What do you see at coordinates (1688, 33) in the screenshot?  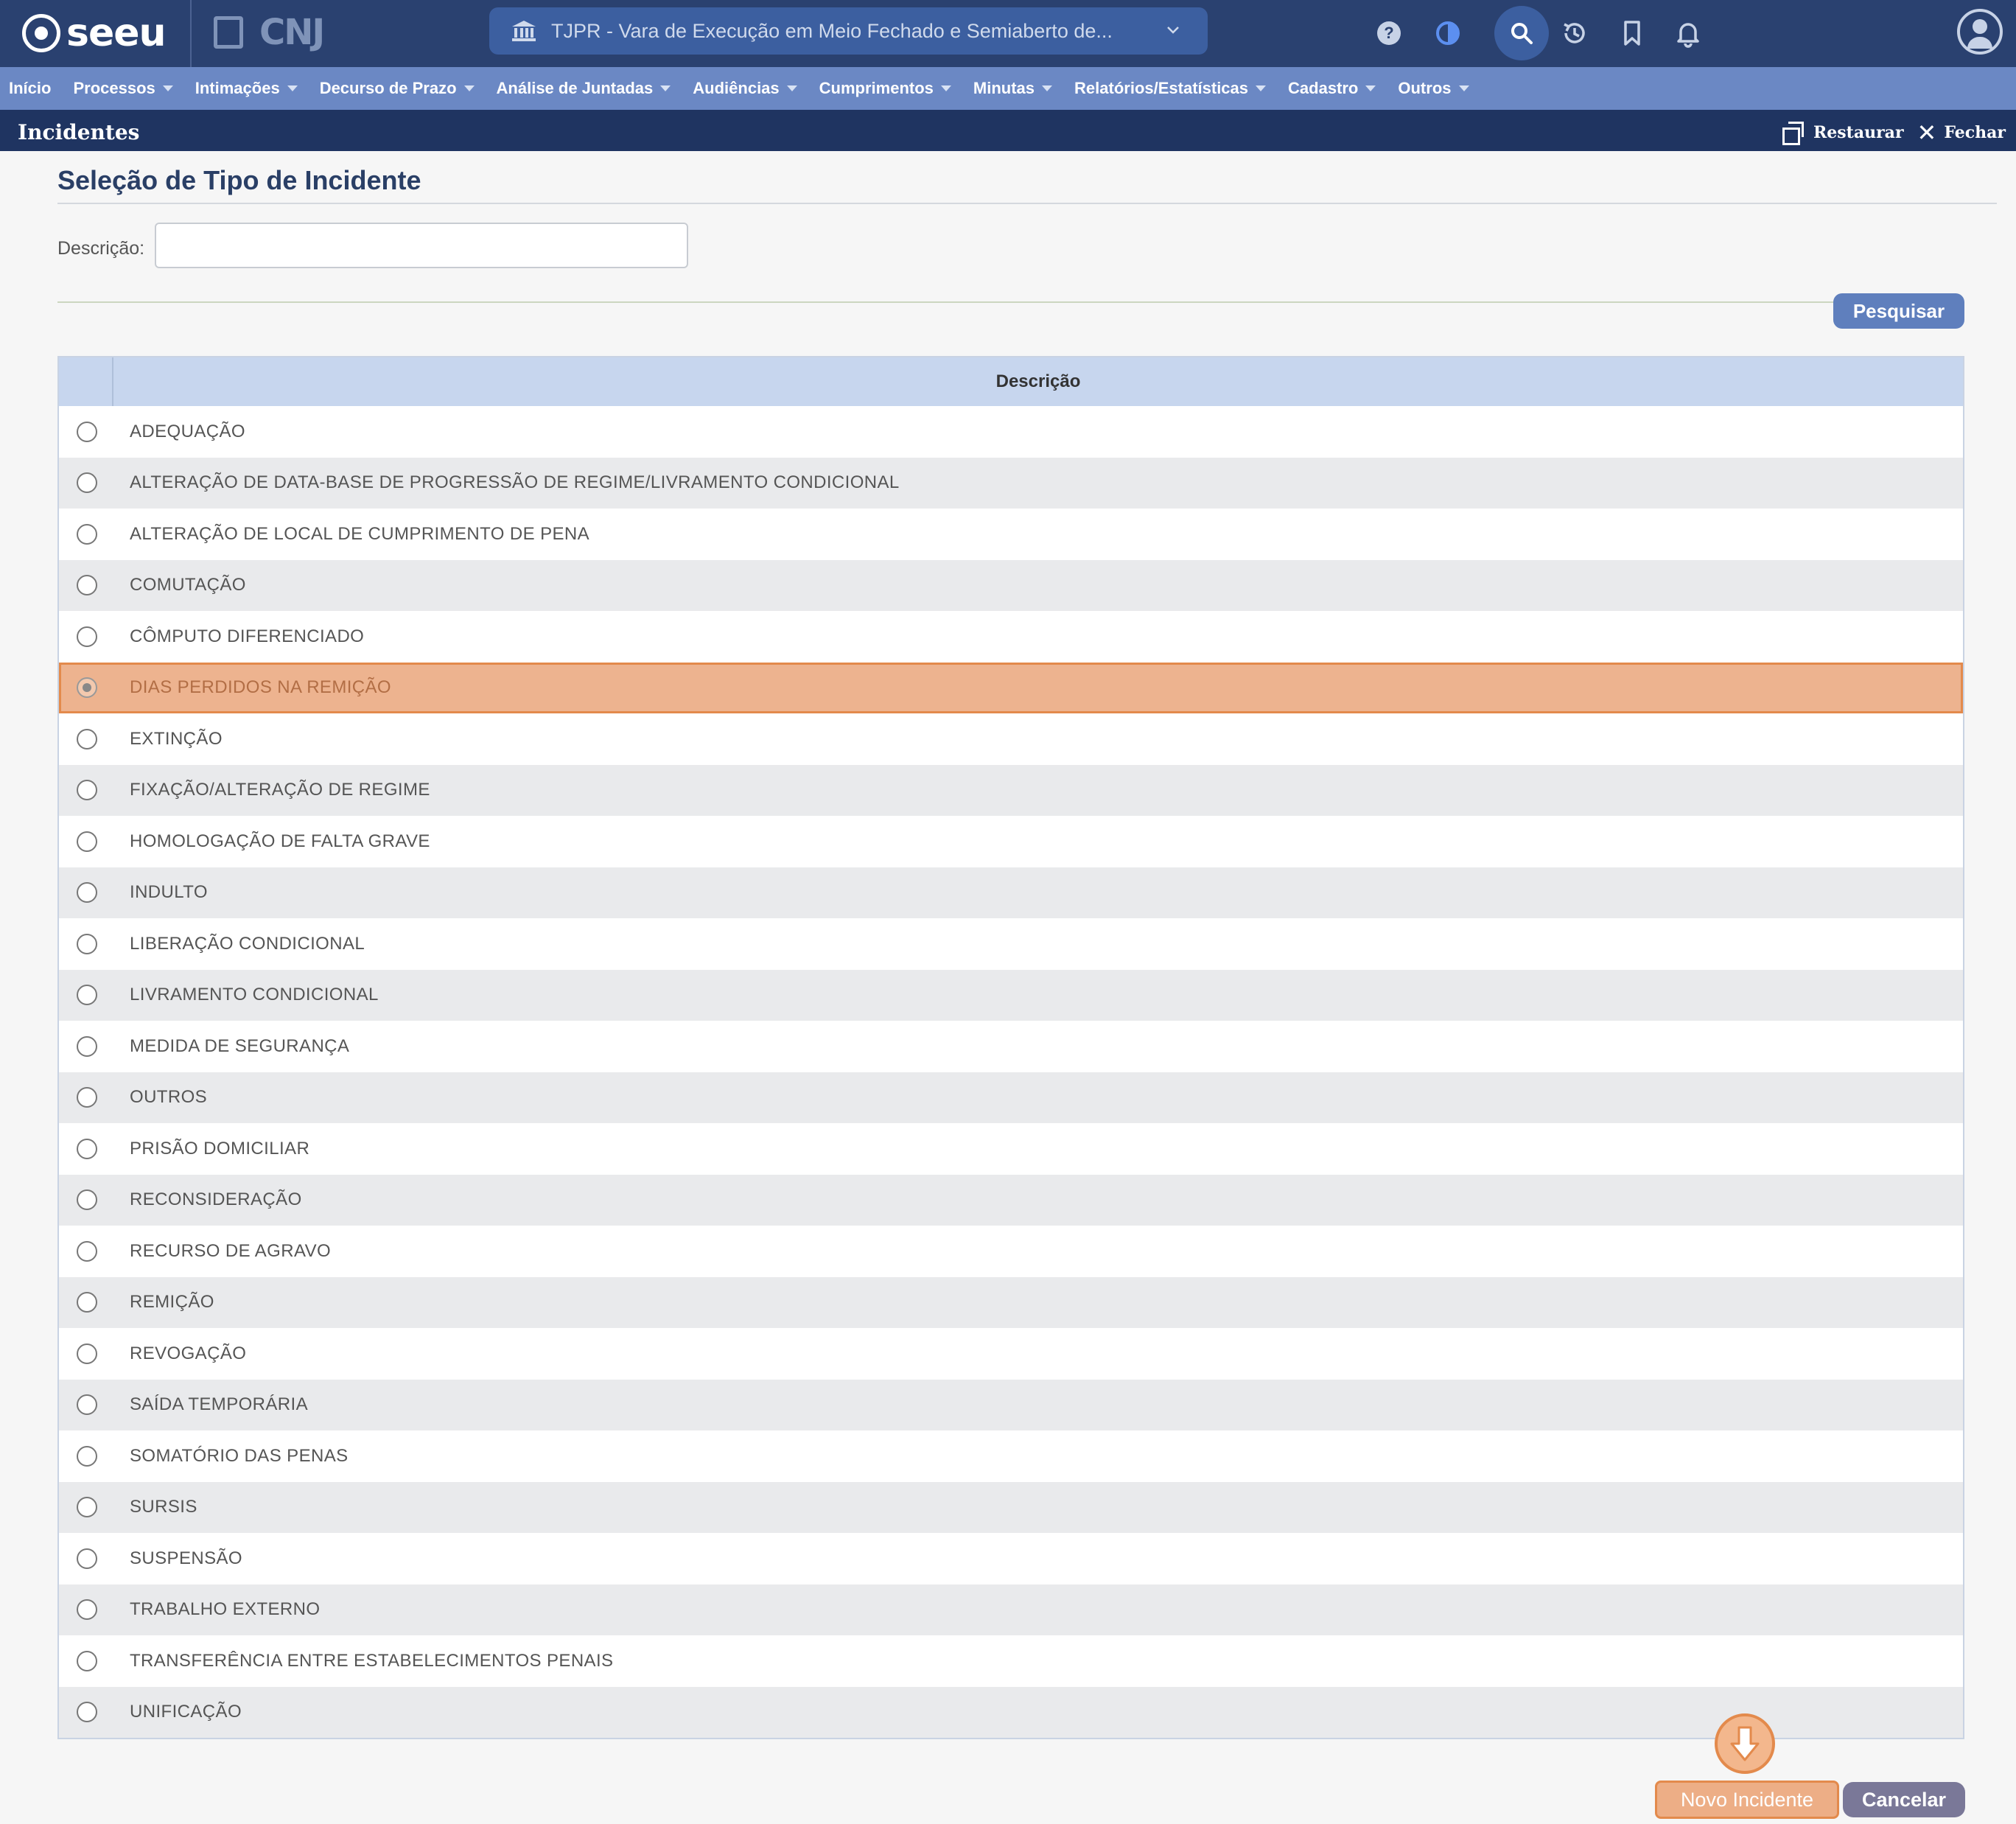 I see `bell-icon` at bounding box center [1688, 33].